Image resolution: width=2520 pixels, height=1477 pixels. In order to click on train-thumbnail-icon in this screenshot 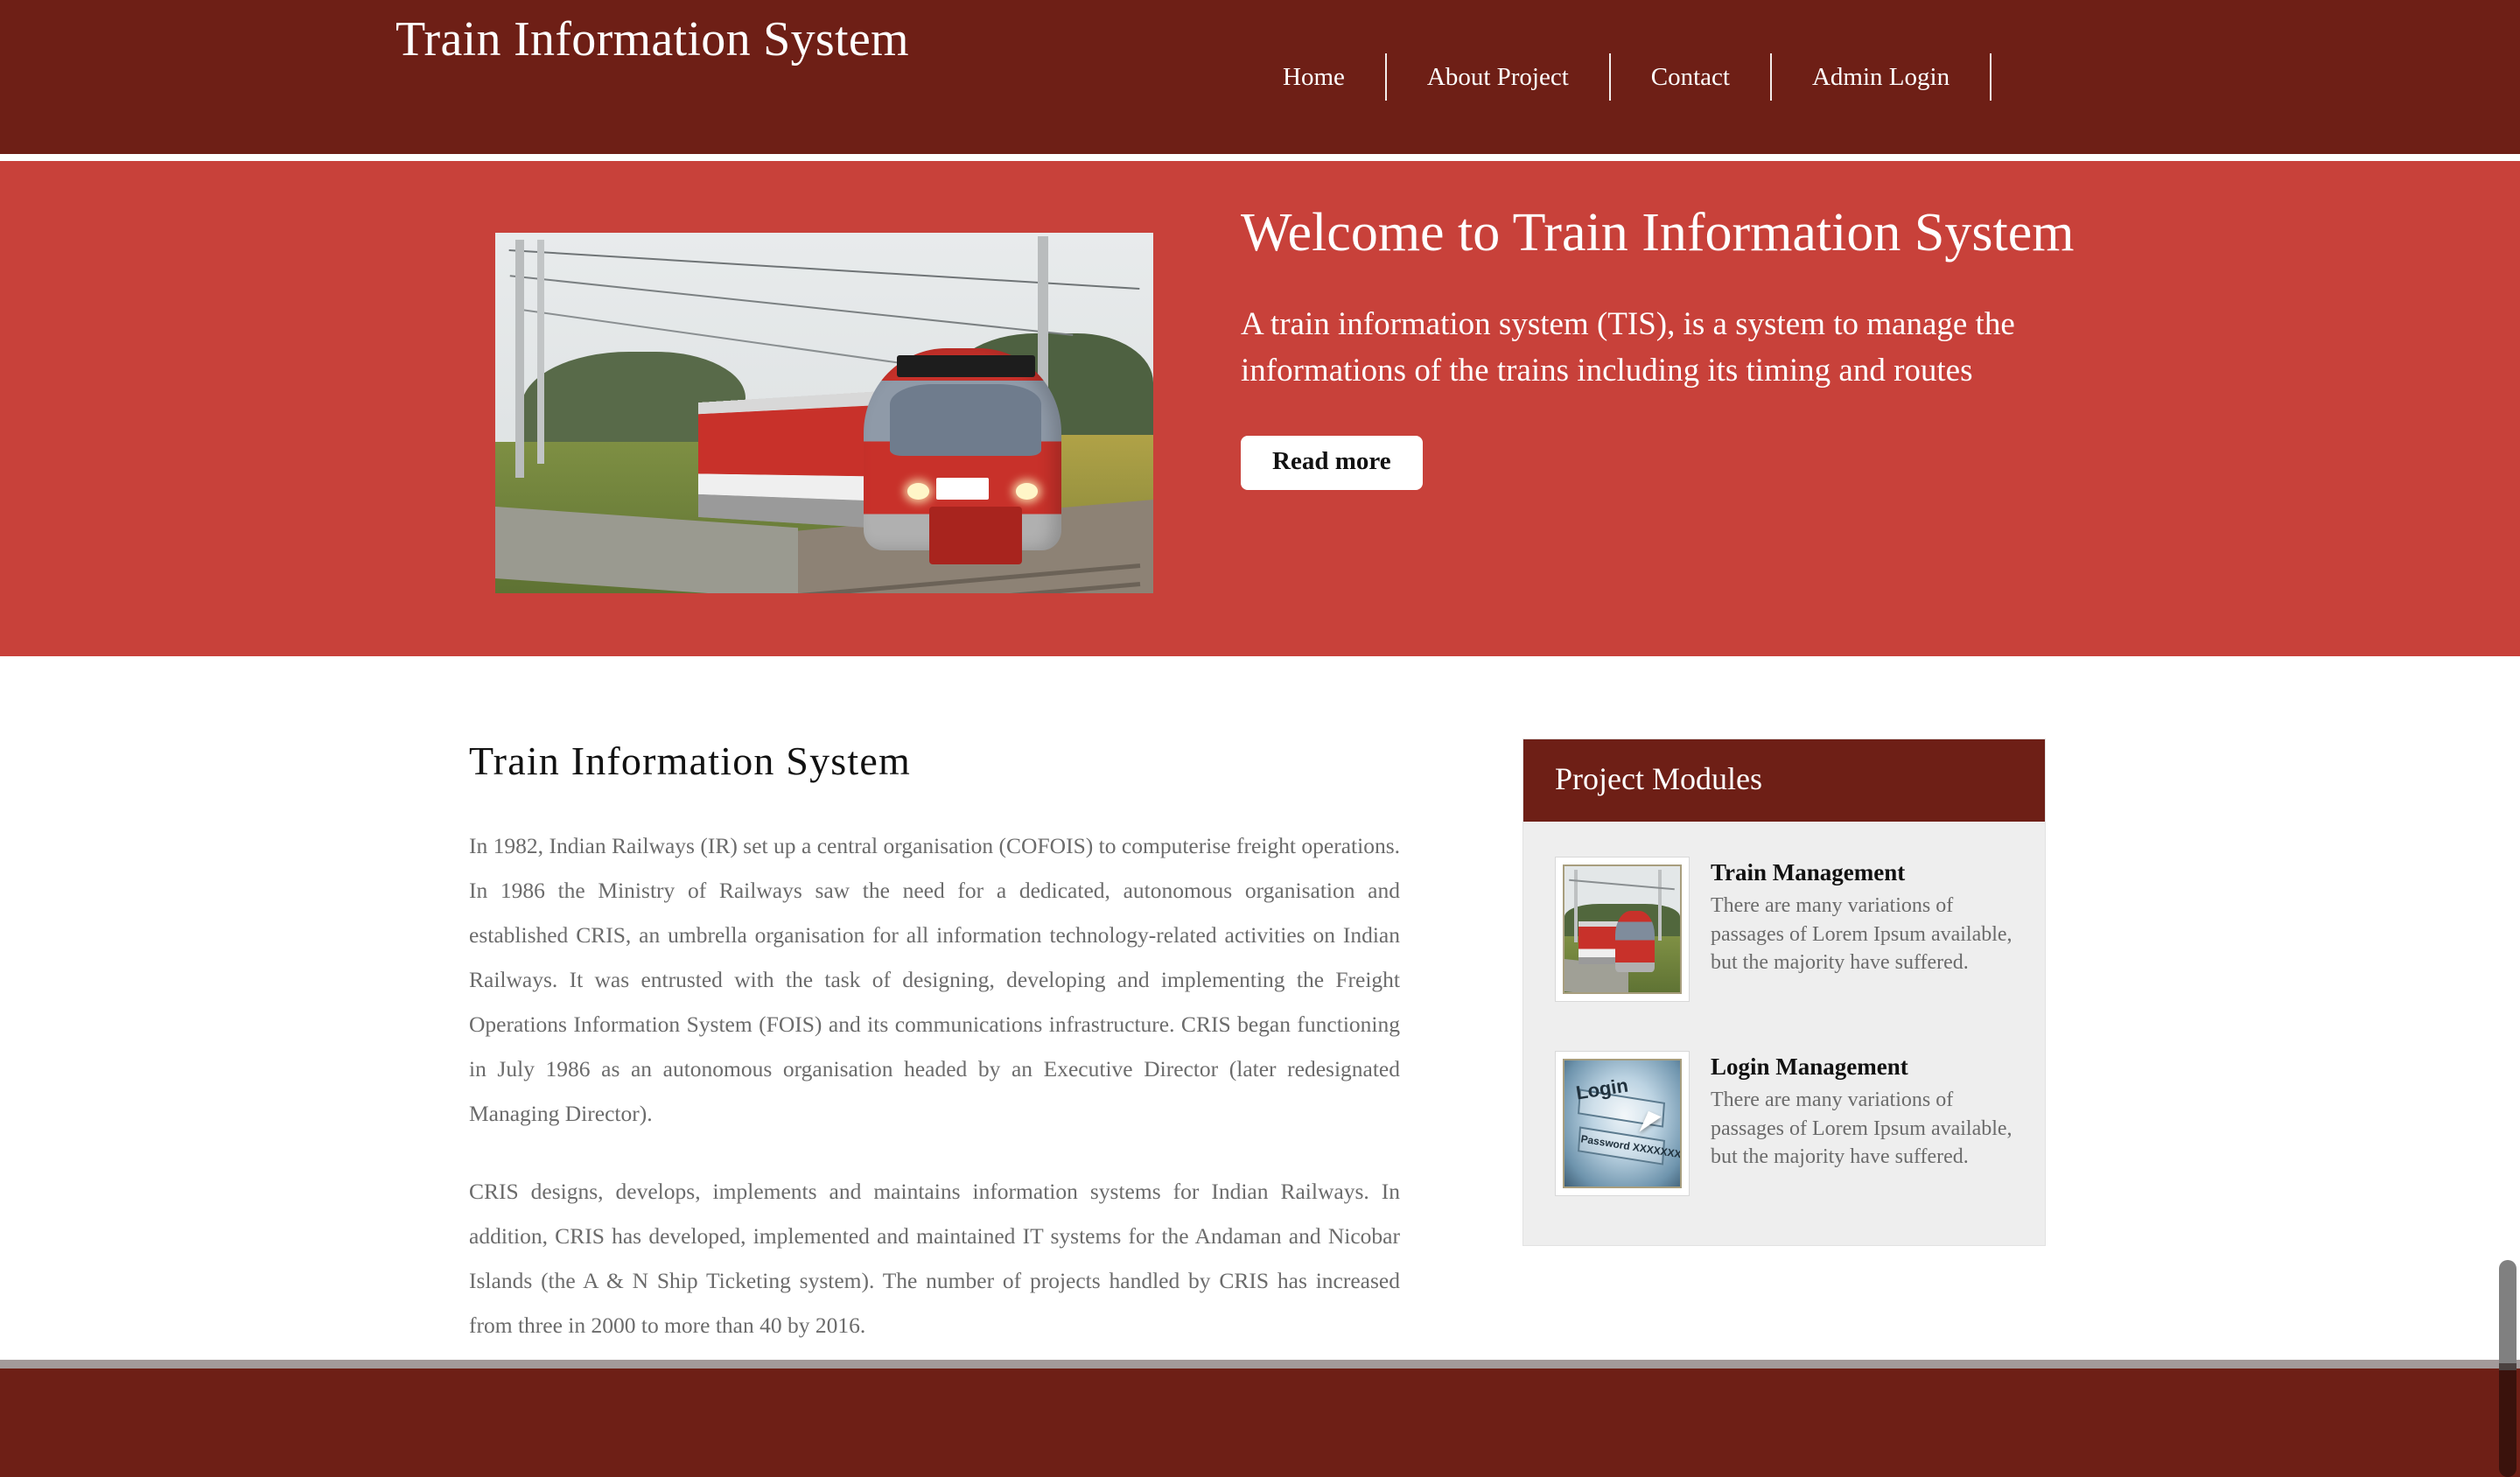, I will do `click(1622, 929)`.